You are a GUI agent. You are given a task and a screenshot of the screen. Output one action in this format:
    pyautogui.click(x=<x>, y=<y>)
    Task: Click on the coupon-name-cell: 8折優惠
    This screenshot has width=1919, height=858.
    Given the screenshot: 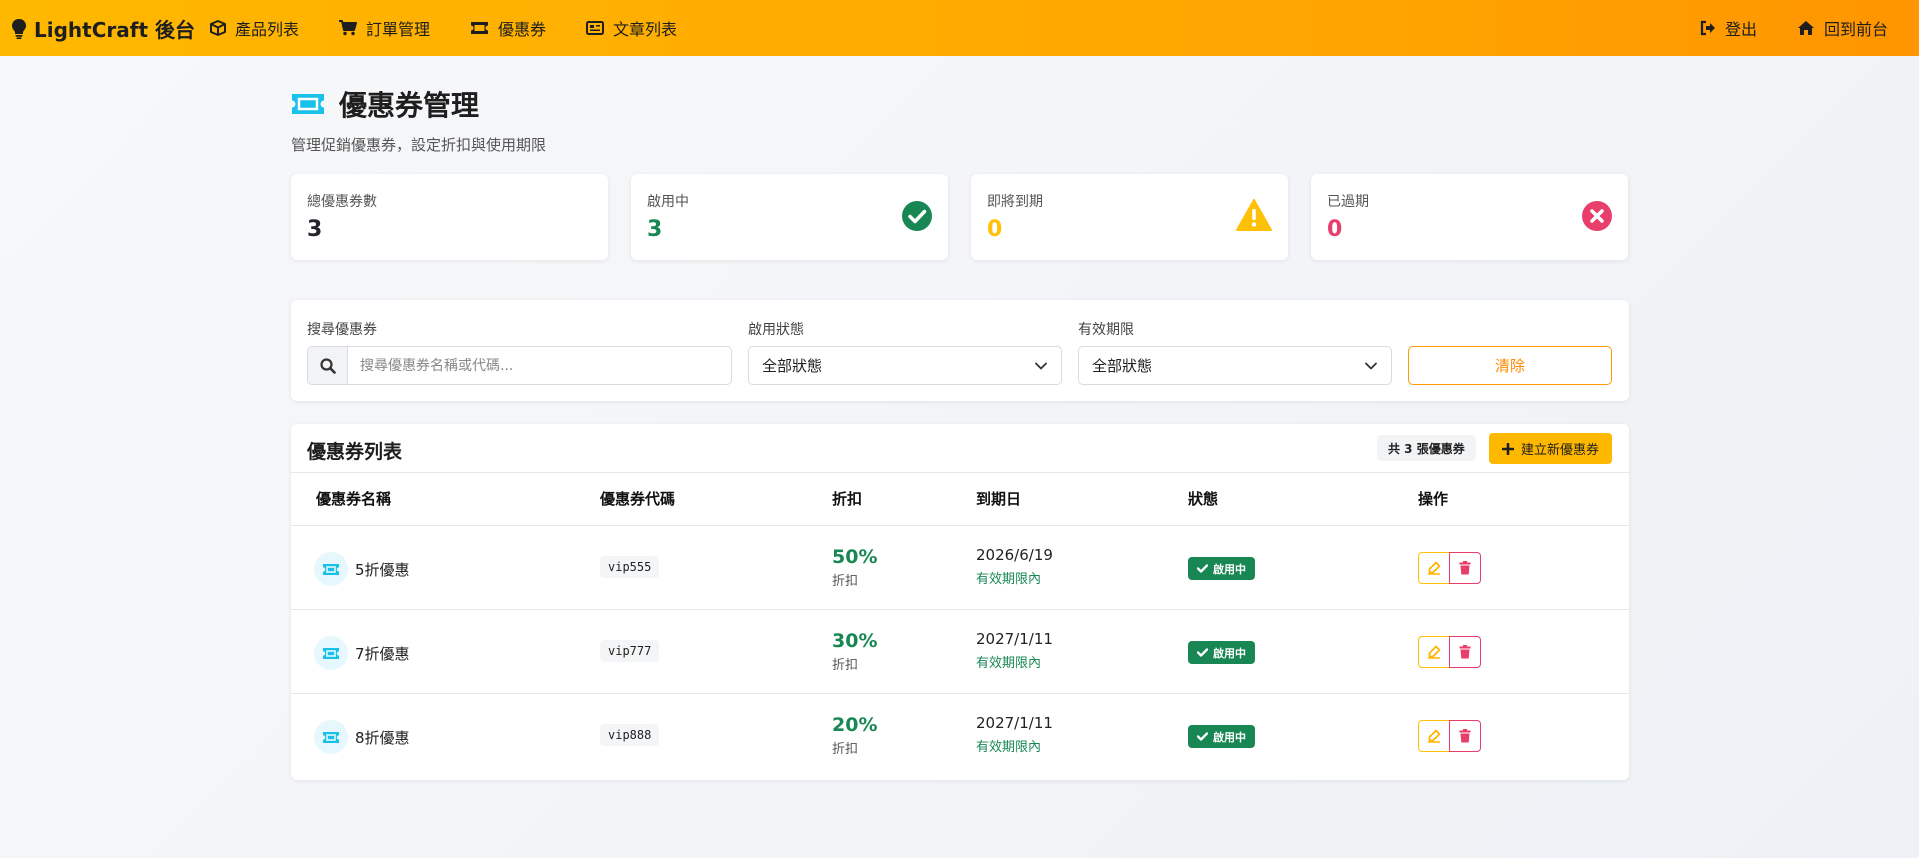 What is the action you would take?
    pyautogui.click(x=362, y=737)
    